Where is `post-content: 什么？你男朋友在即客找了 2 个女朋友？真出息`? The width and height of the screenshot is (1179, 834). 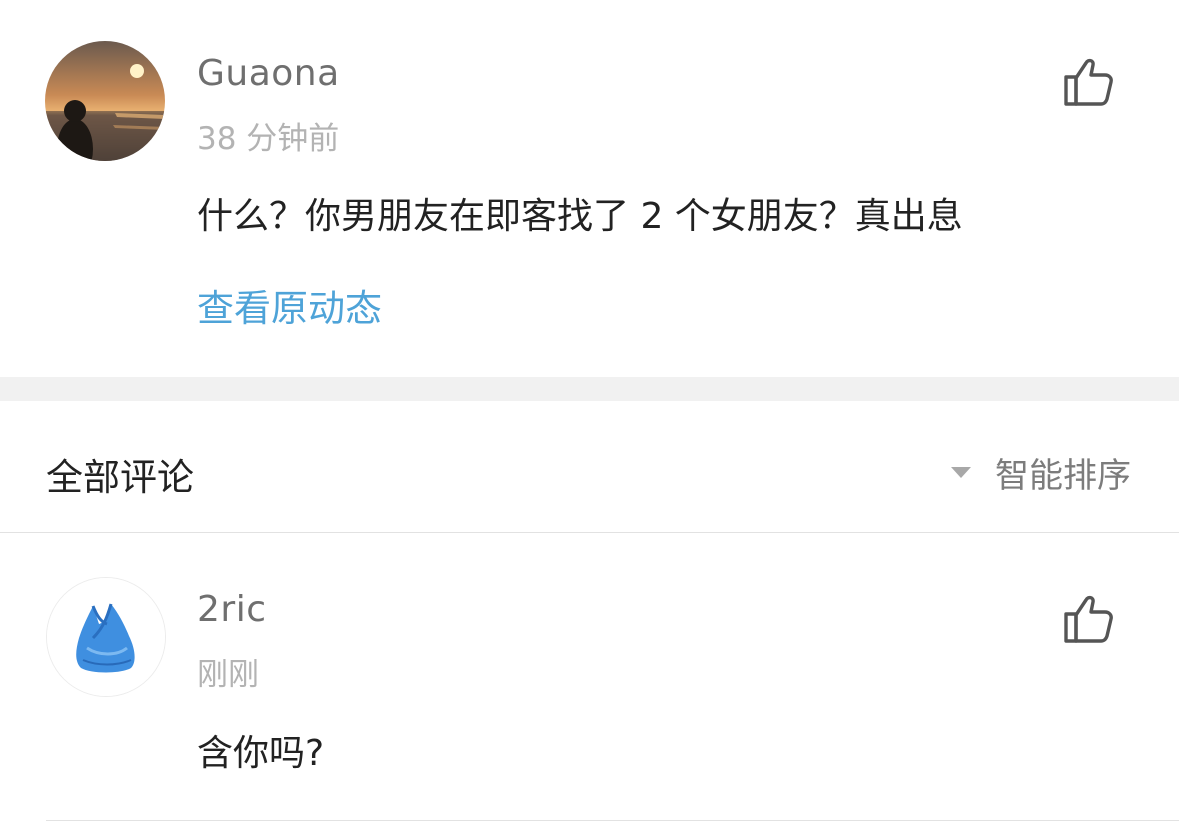
post-content: 什么？你男朋友在即客找了 2 个女朋友？真出息 is located at coordinates (580, 216).